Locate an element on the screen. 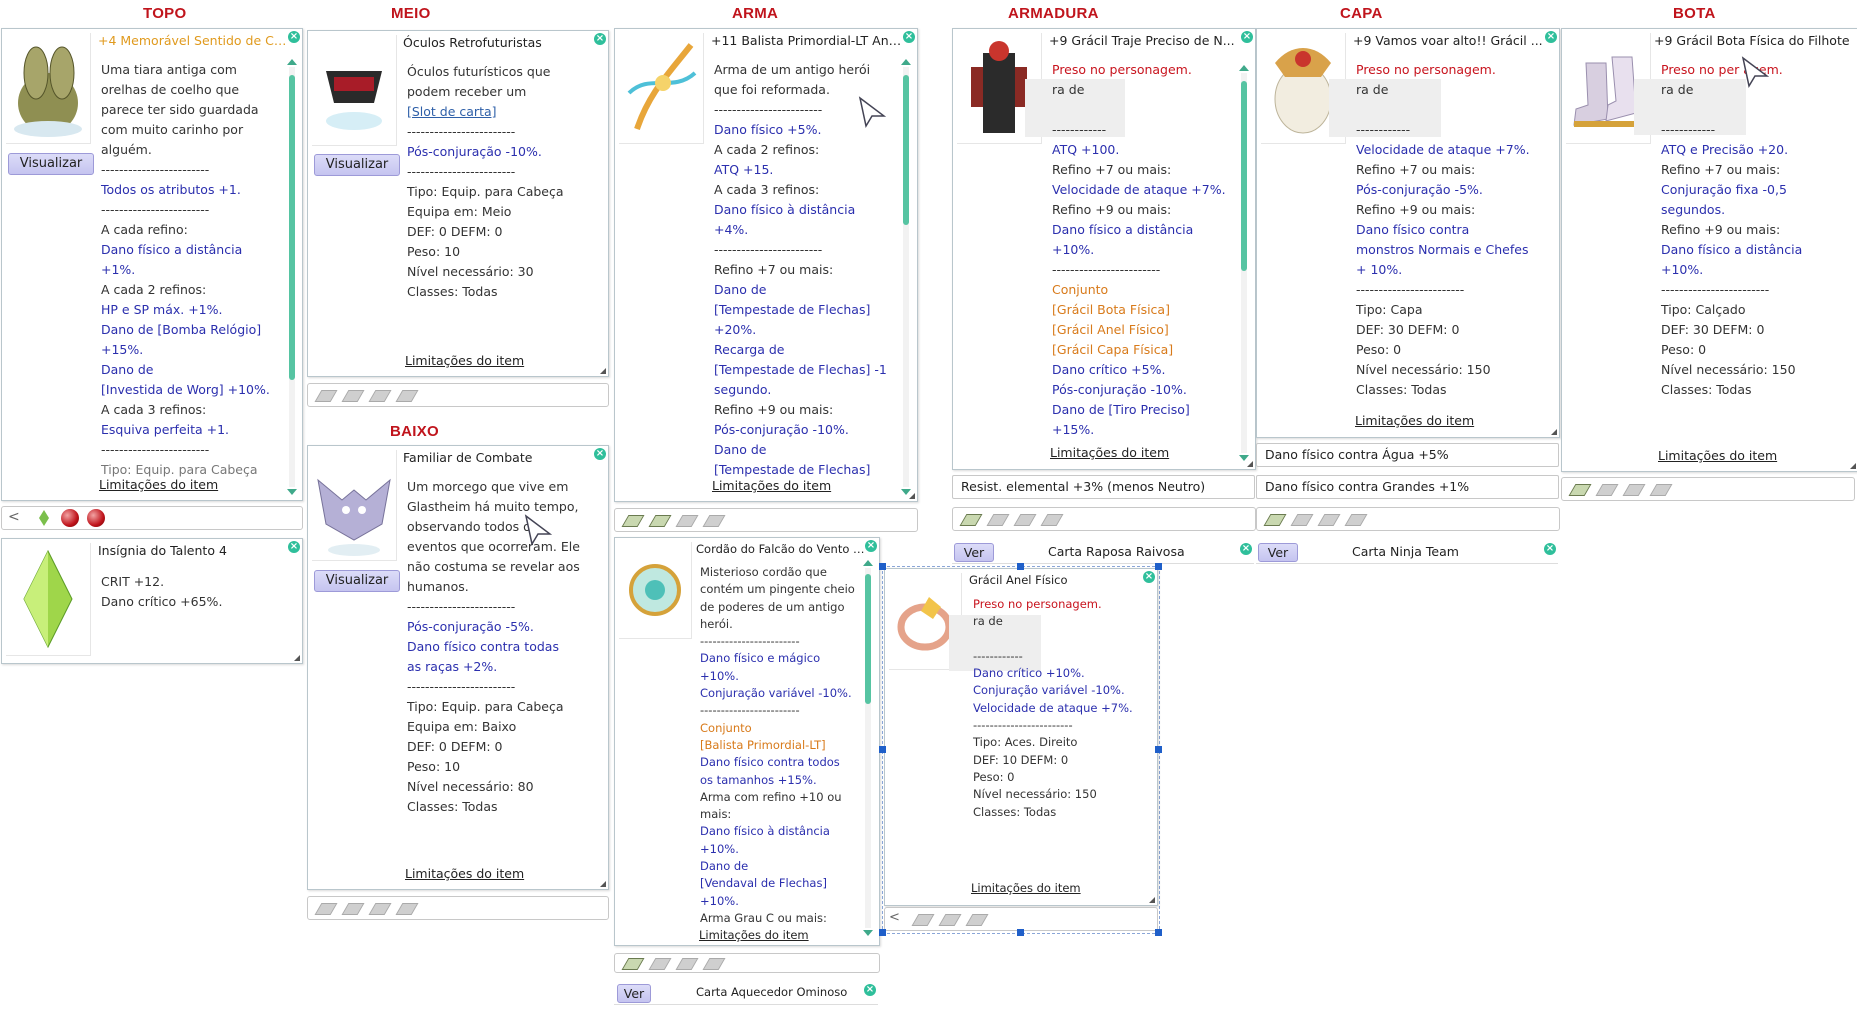 Image resolution: width=1857 pixels, height=1014 pixels. item-image-retro-goggles is located at coordinates (354, 90).